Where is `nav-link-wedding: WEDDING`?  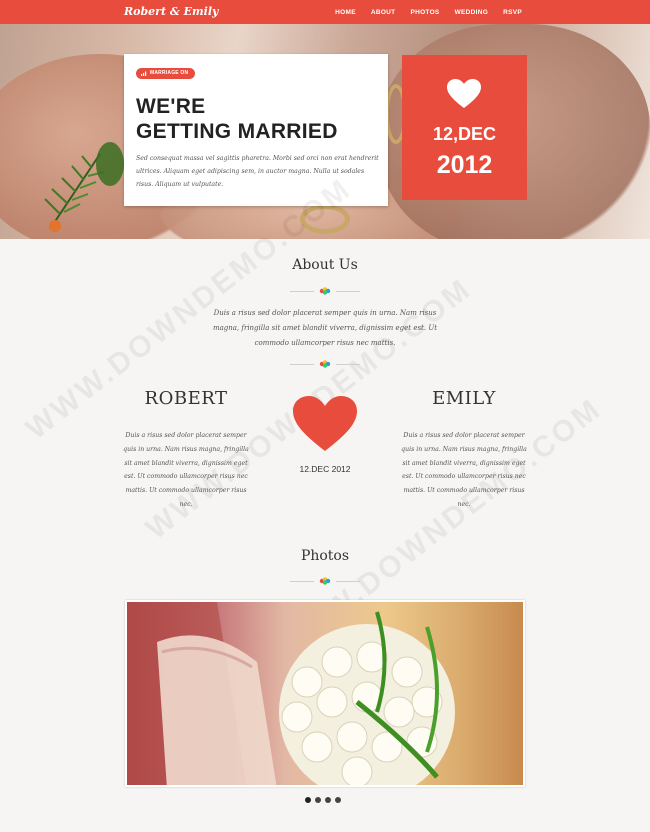
nav-link-wedding: WEDDING is located at coordinates (472, 12).